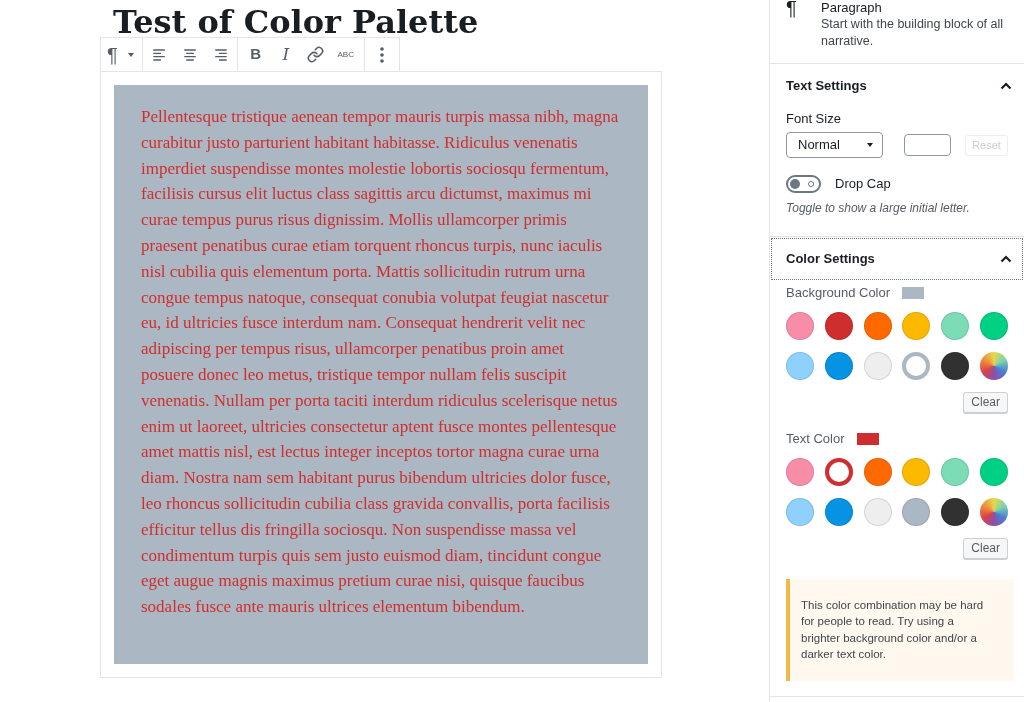  Describe the element at coordinates (900, 629) in the screenshot. I see `contrast-notice: This color combination may be hard for people to read. Try using a brighter background color and/or a darker text color.` at that location.